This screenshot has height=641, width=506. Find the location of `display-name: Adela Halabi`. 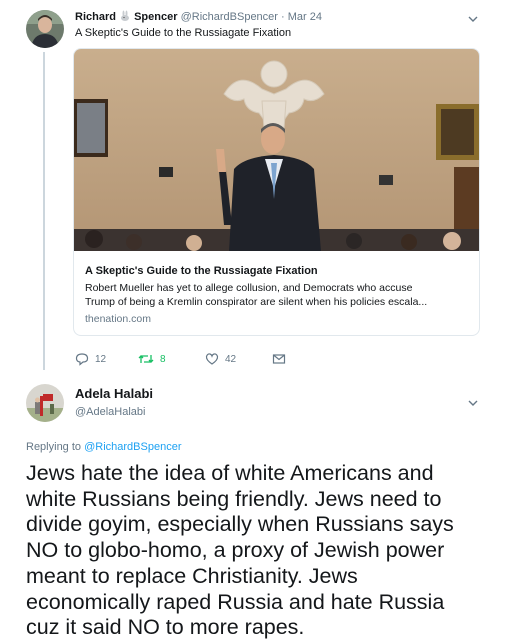

display-name: Adela Halabi is located at coordinates (114, 394).